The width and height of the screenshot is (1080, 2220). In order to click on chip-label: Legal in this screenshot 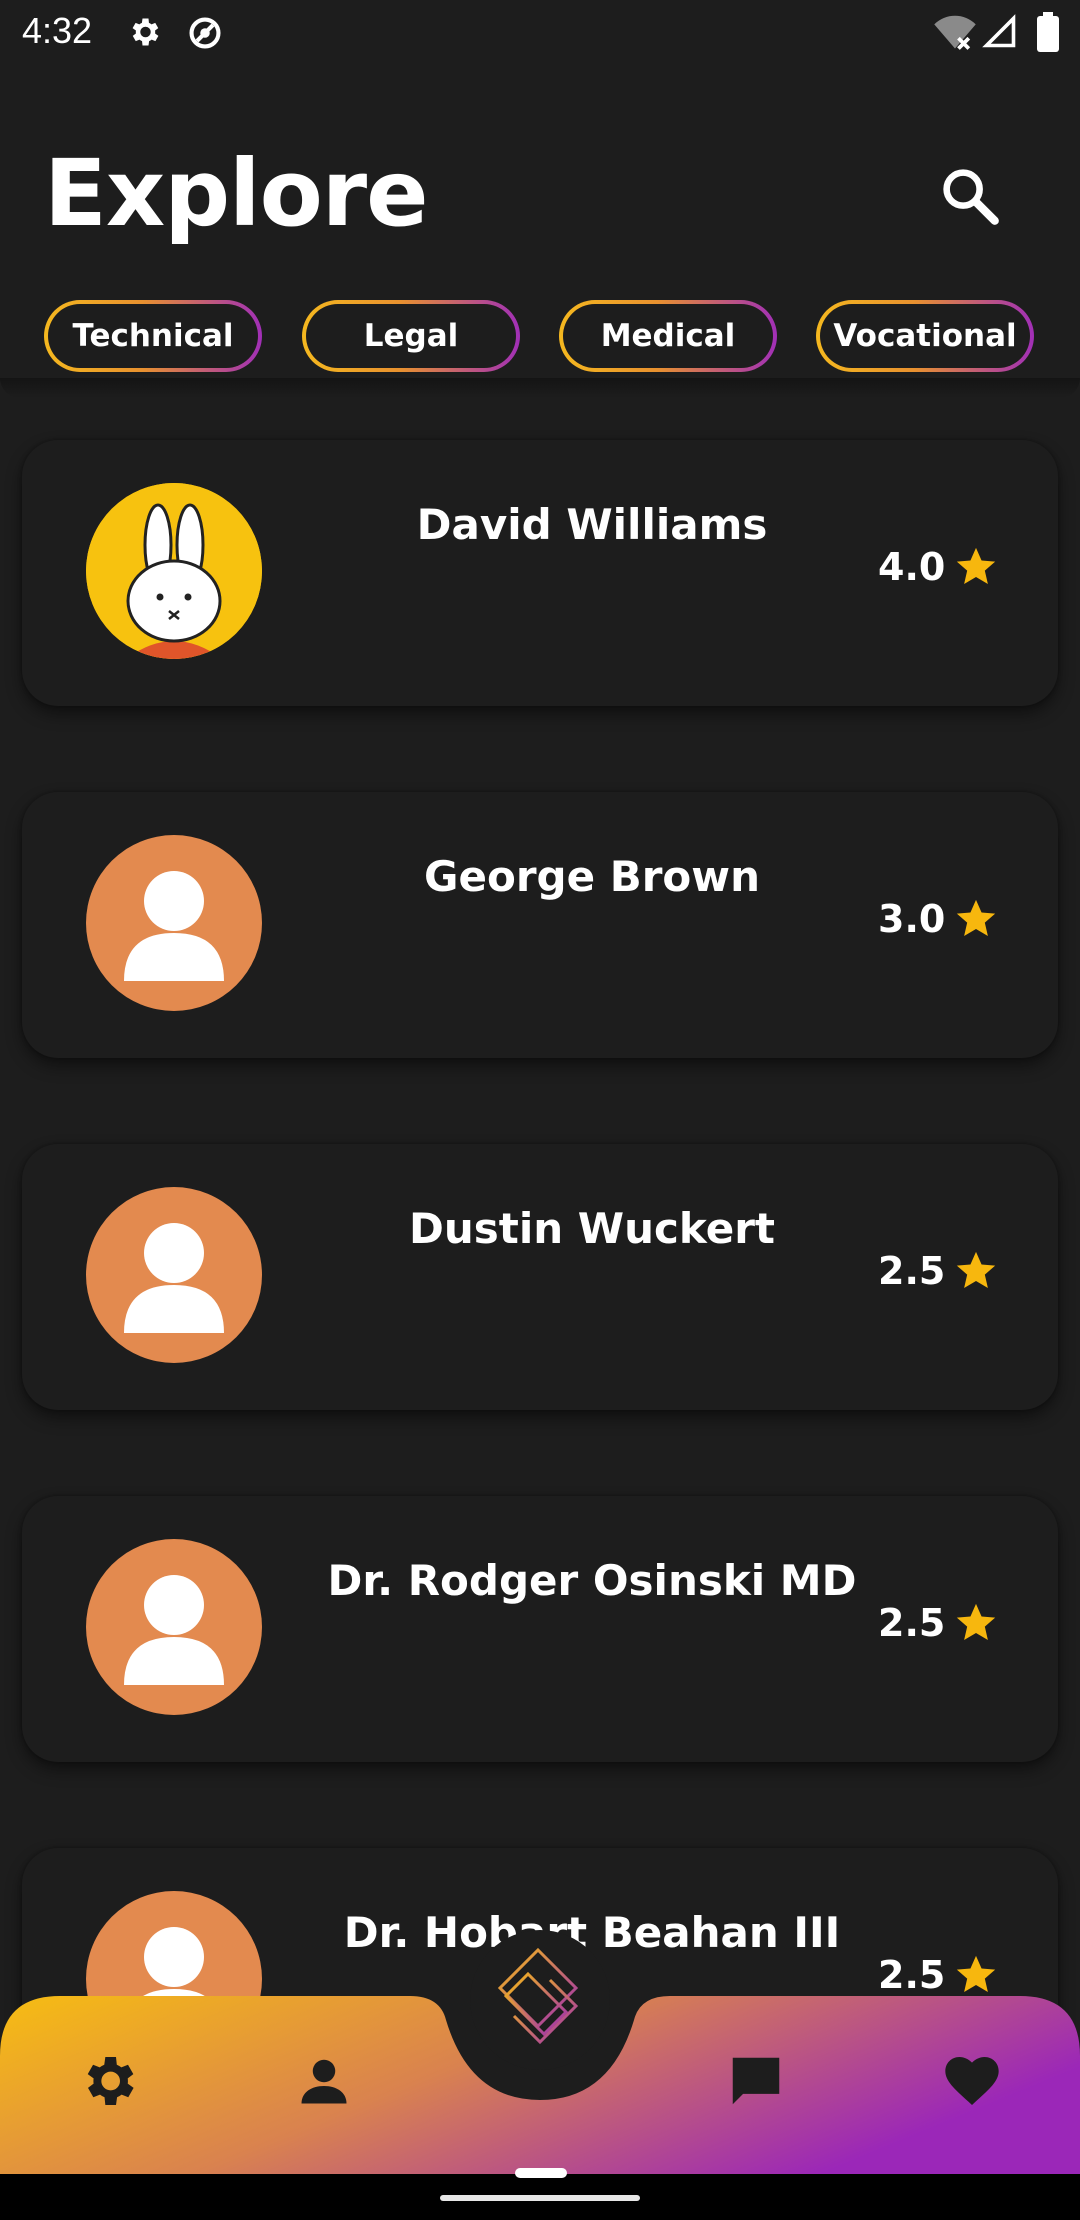, I will do `click(411, 336)`.